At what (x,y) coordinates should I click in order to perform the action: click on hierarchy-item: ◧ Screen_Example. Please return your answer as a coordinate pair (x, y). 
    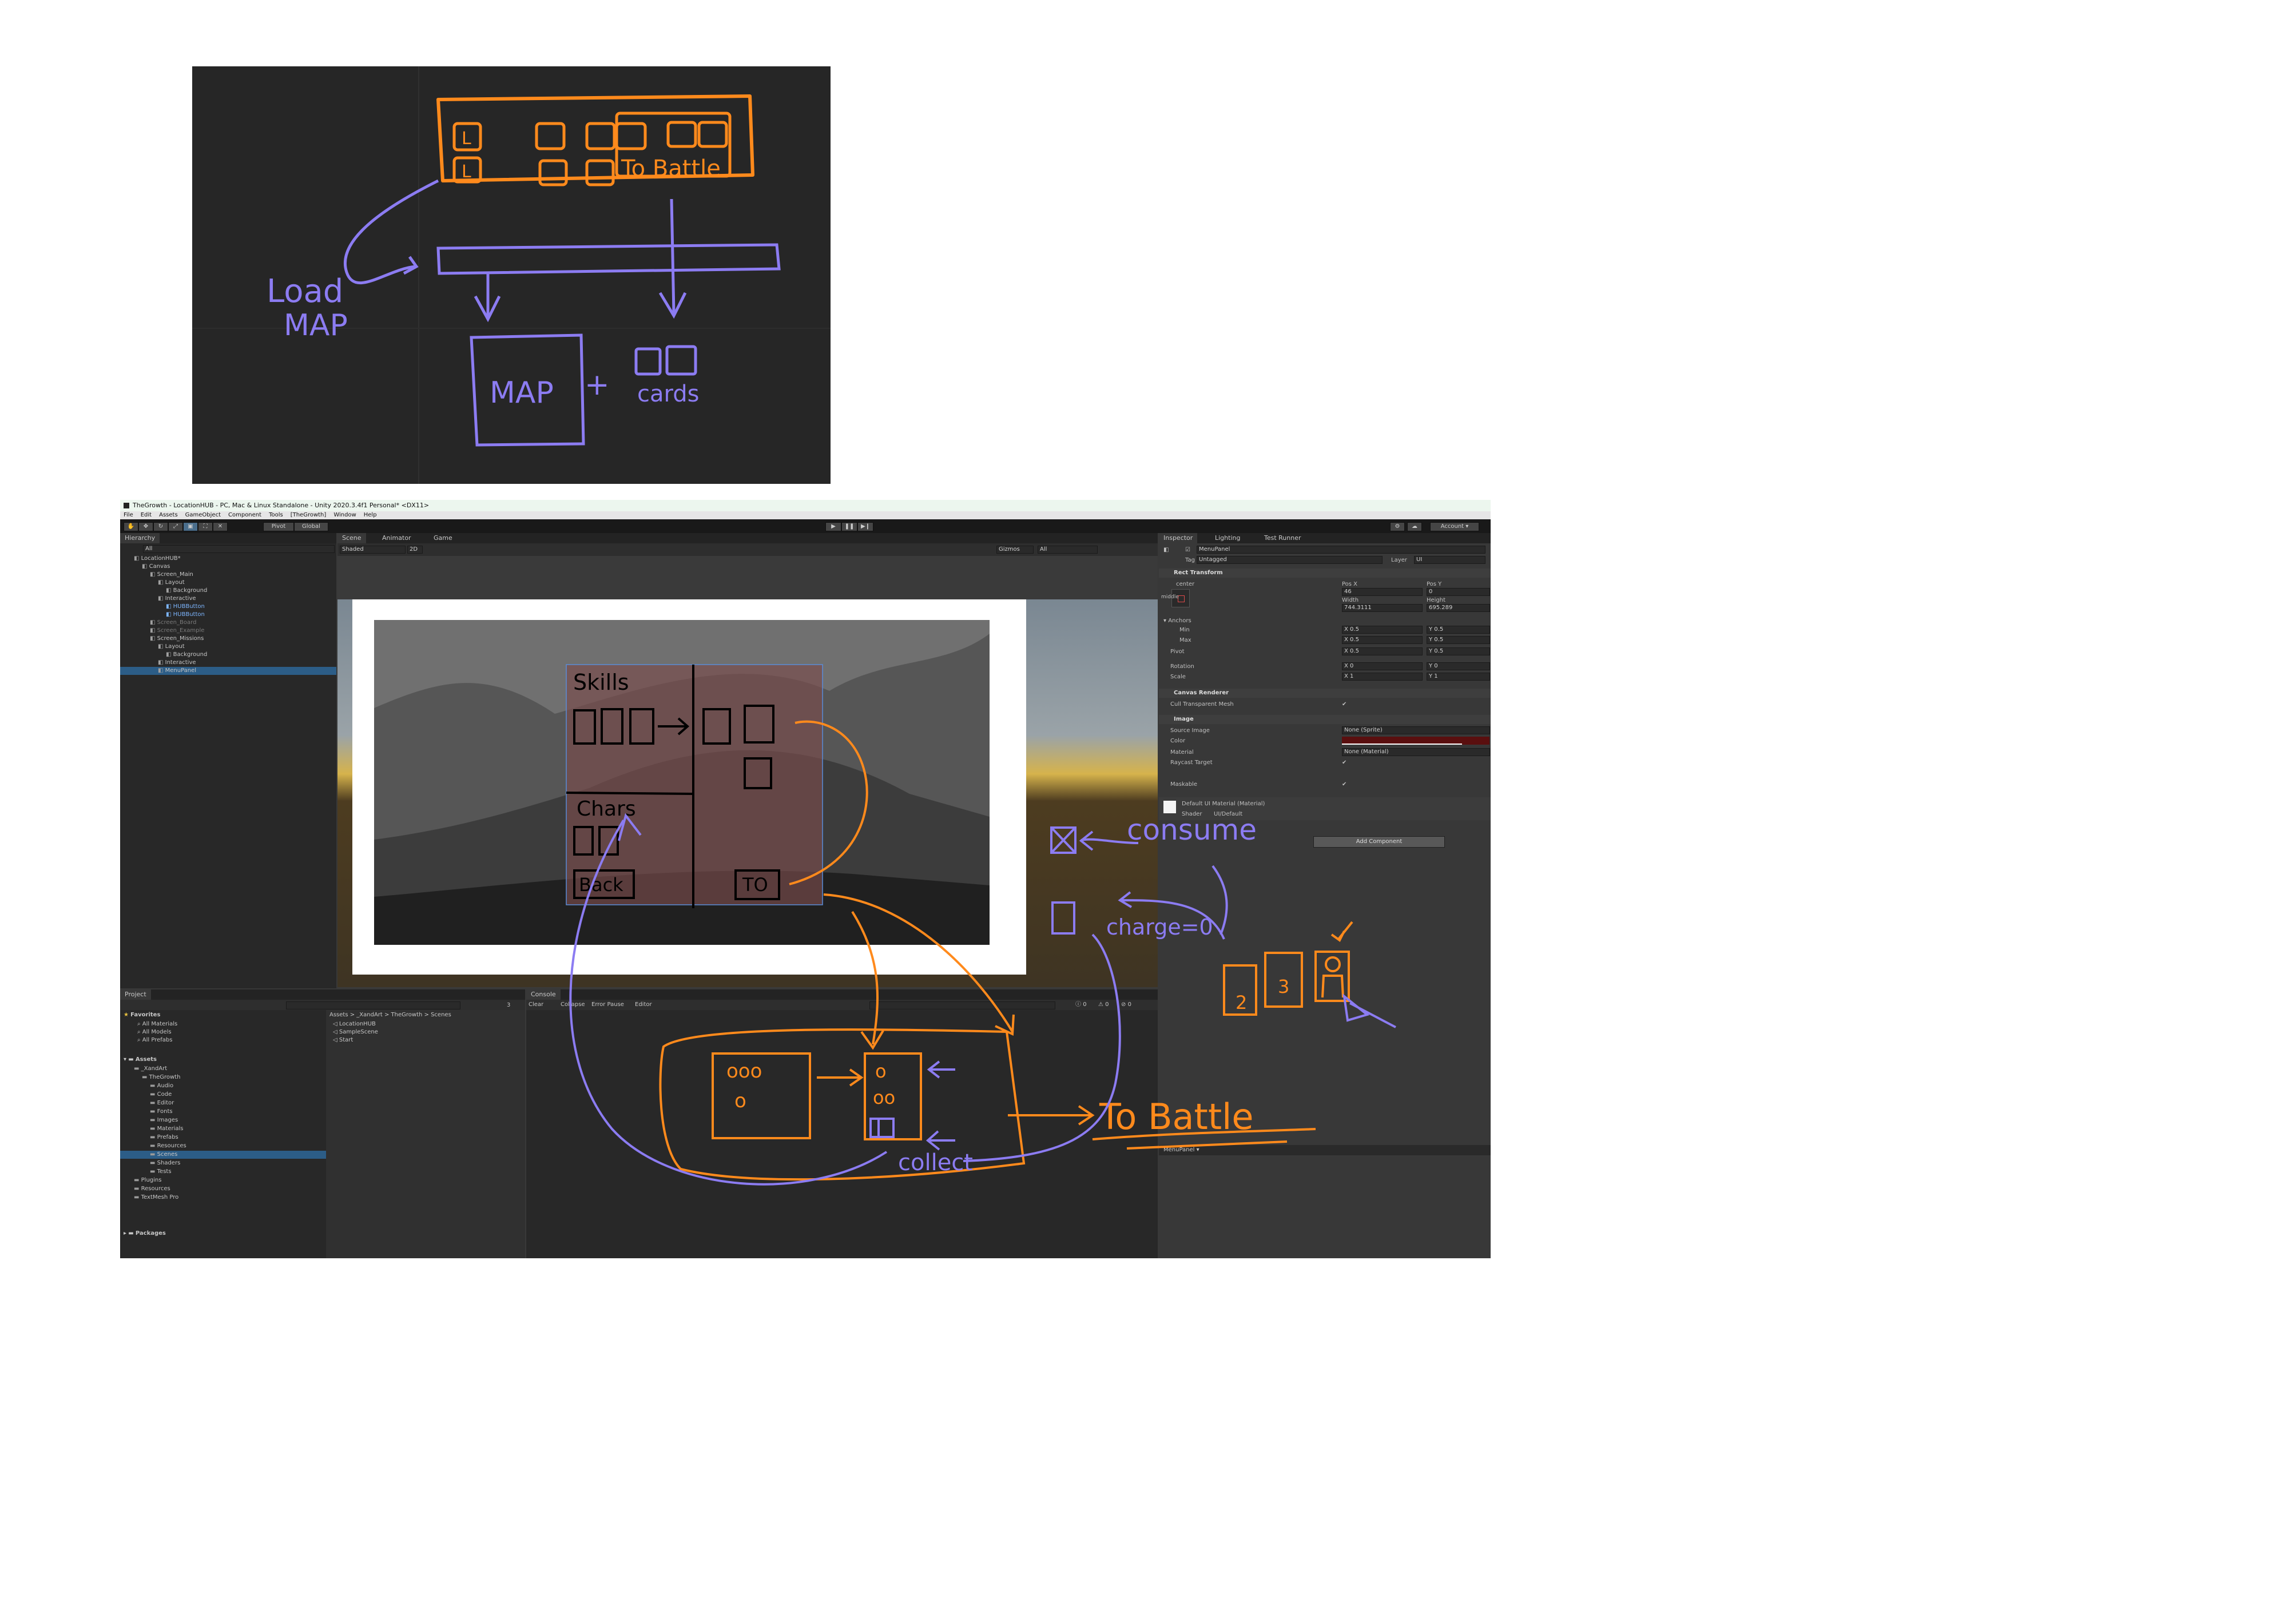
    Looking at the image, I should click on (228, 631).